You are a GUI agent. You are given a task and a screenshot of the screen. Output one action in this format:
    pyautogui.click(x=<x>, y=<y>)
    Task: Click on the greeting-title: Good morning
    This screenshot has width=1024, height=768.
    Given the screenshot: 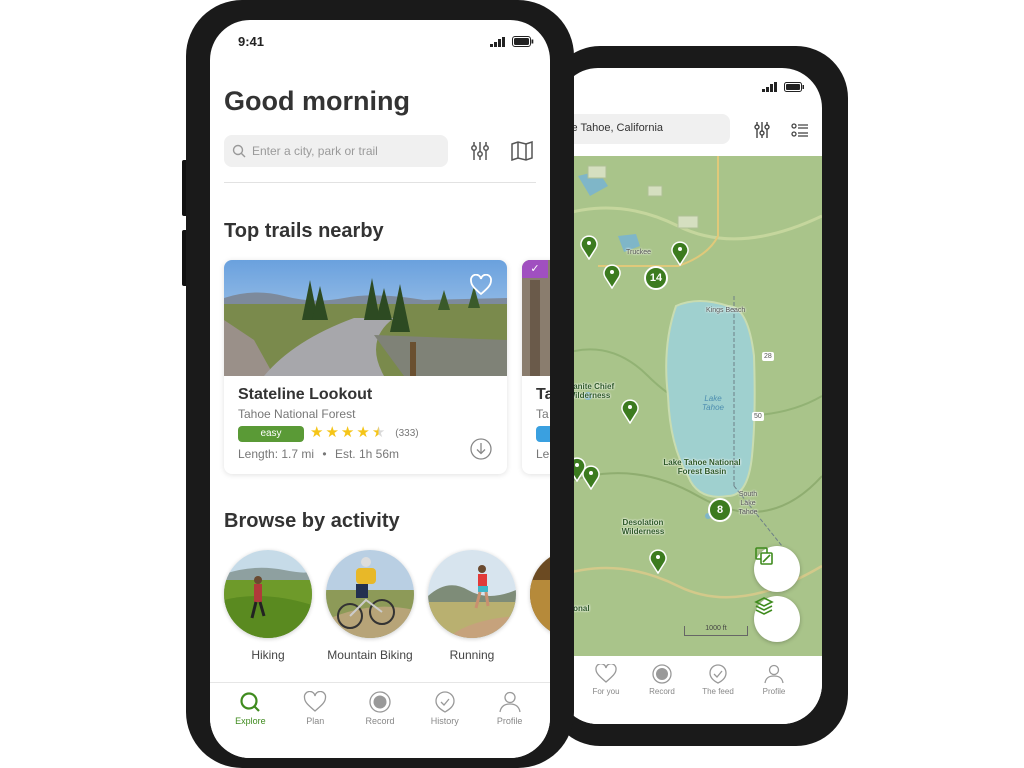 What is the action you would take?
    pyautogui.click(x=317, y=101)
    